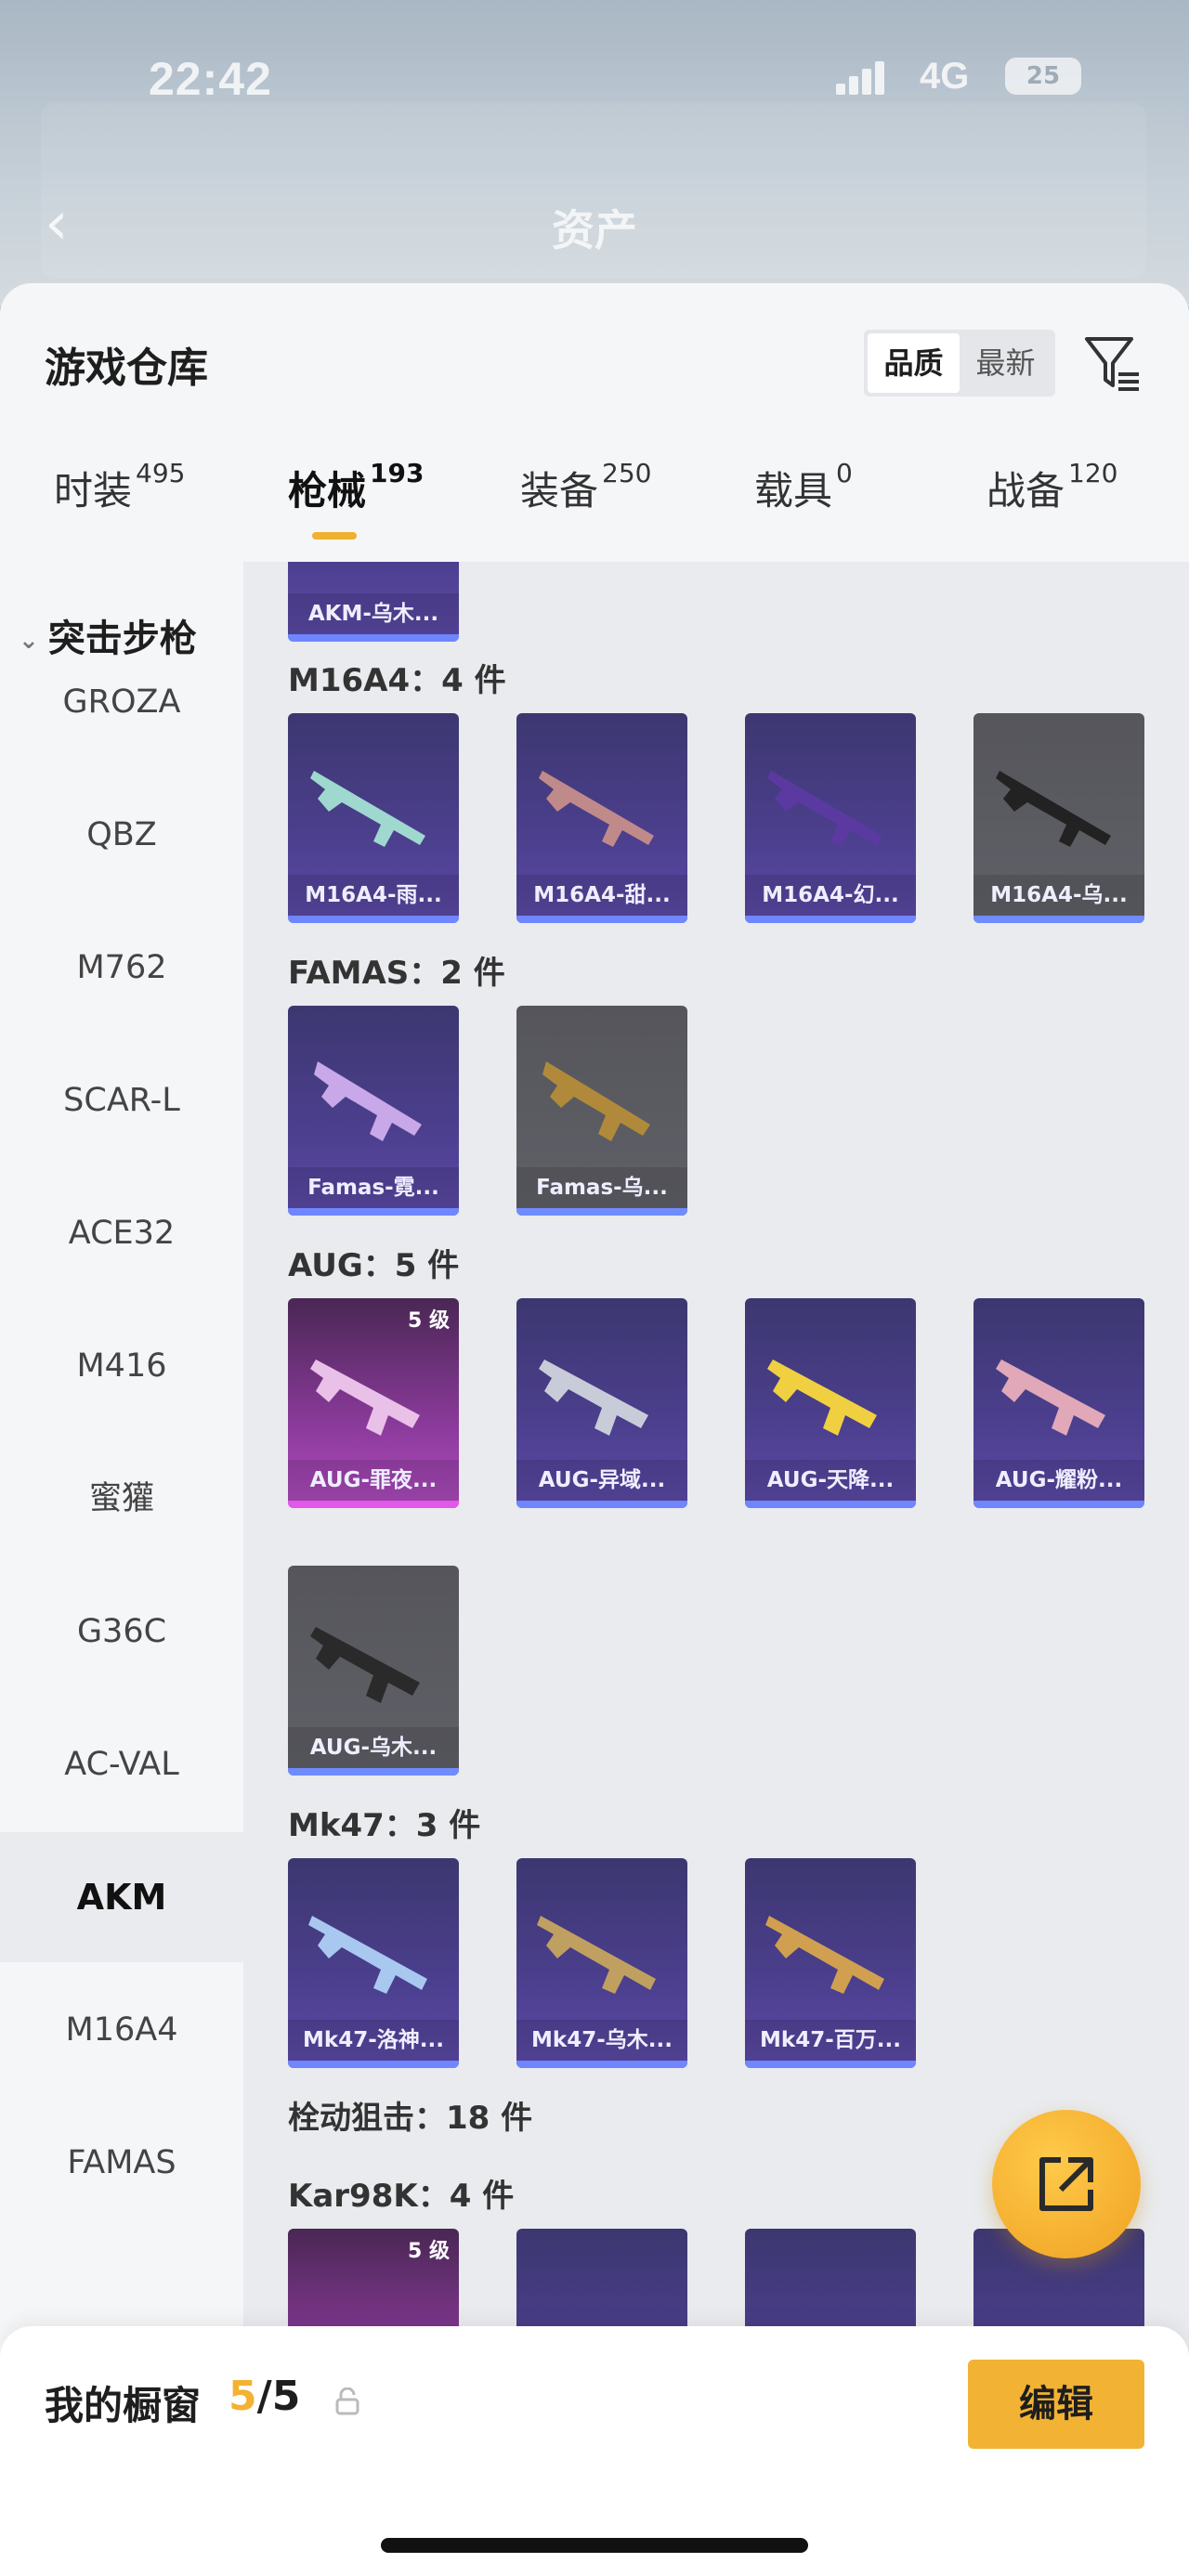  Describe the element at coordinates (122, 1366) in the screenshot. I see `sidebar-item-m416: M416` at that location.